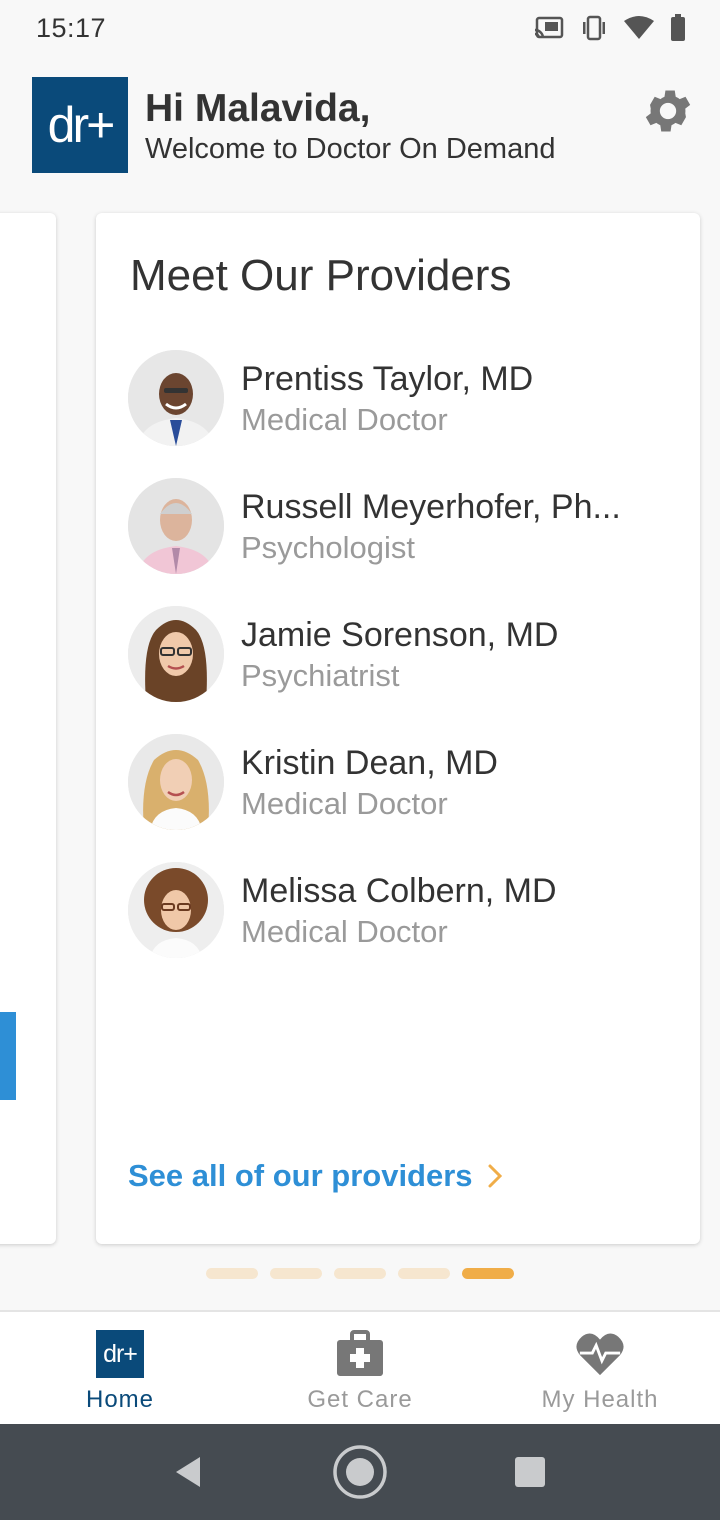 Image resolution: width=720 pixels, height=1520 pixels. I want to click on system-back-button, so click(188, 1472).